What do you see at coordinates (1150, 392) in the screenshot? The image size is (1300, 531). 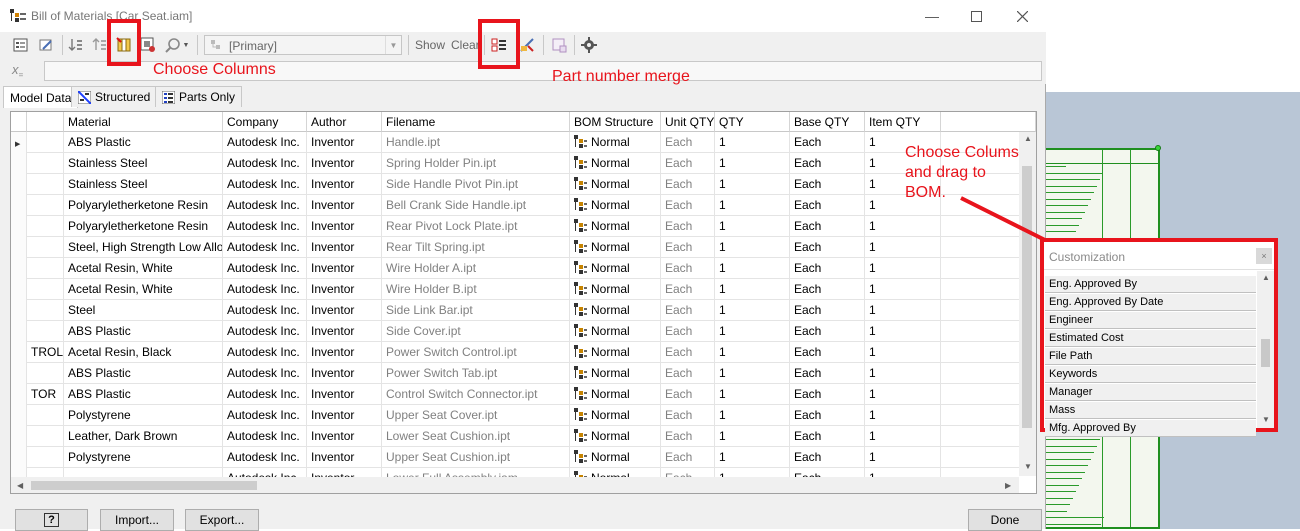 I see `customization-item: Manager` at bounding box center [1150, 392].